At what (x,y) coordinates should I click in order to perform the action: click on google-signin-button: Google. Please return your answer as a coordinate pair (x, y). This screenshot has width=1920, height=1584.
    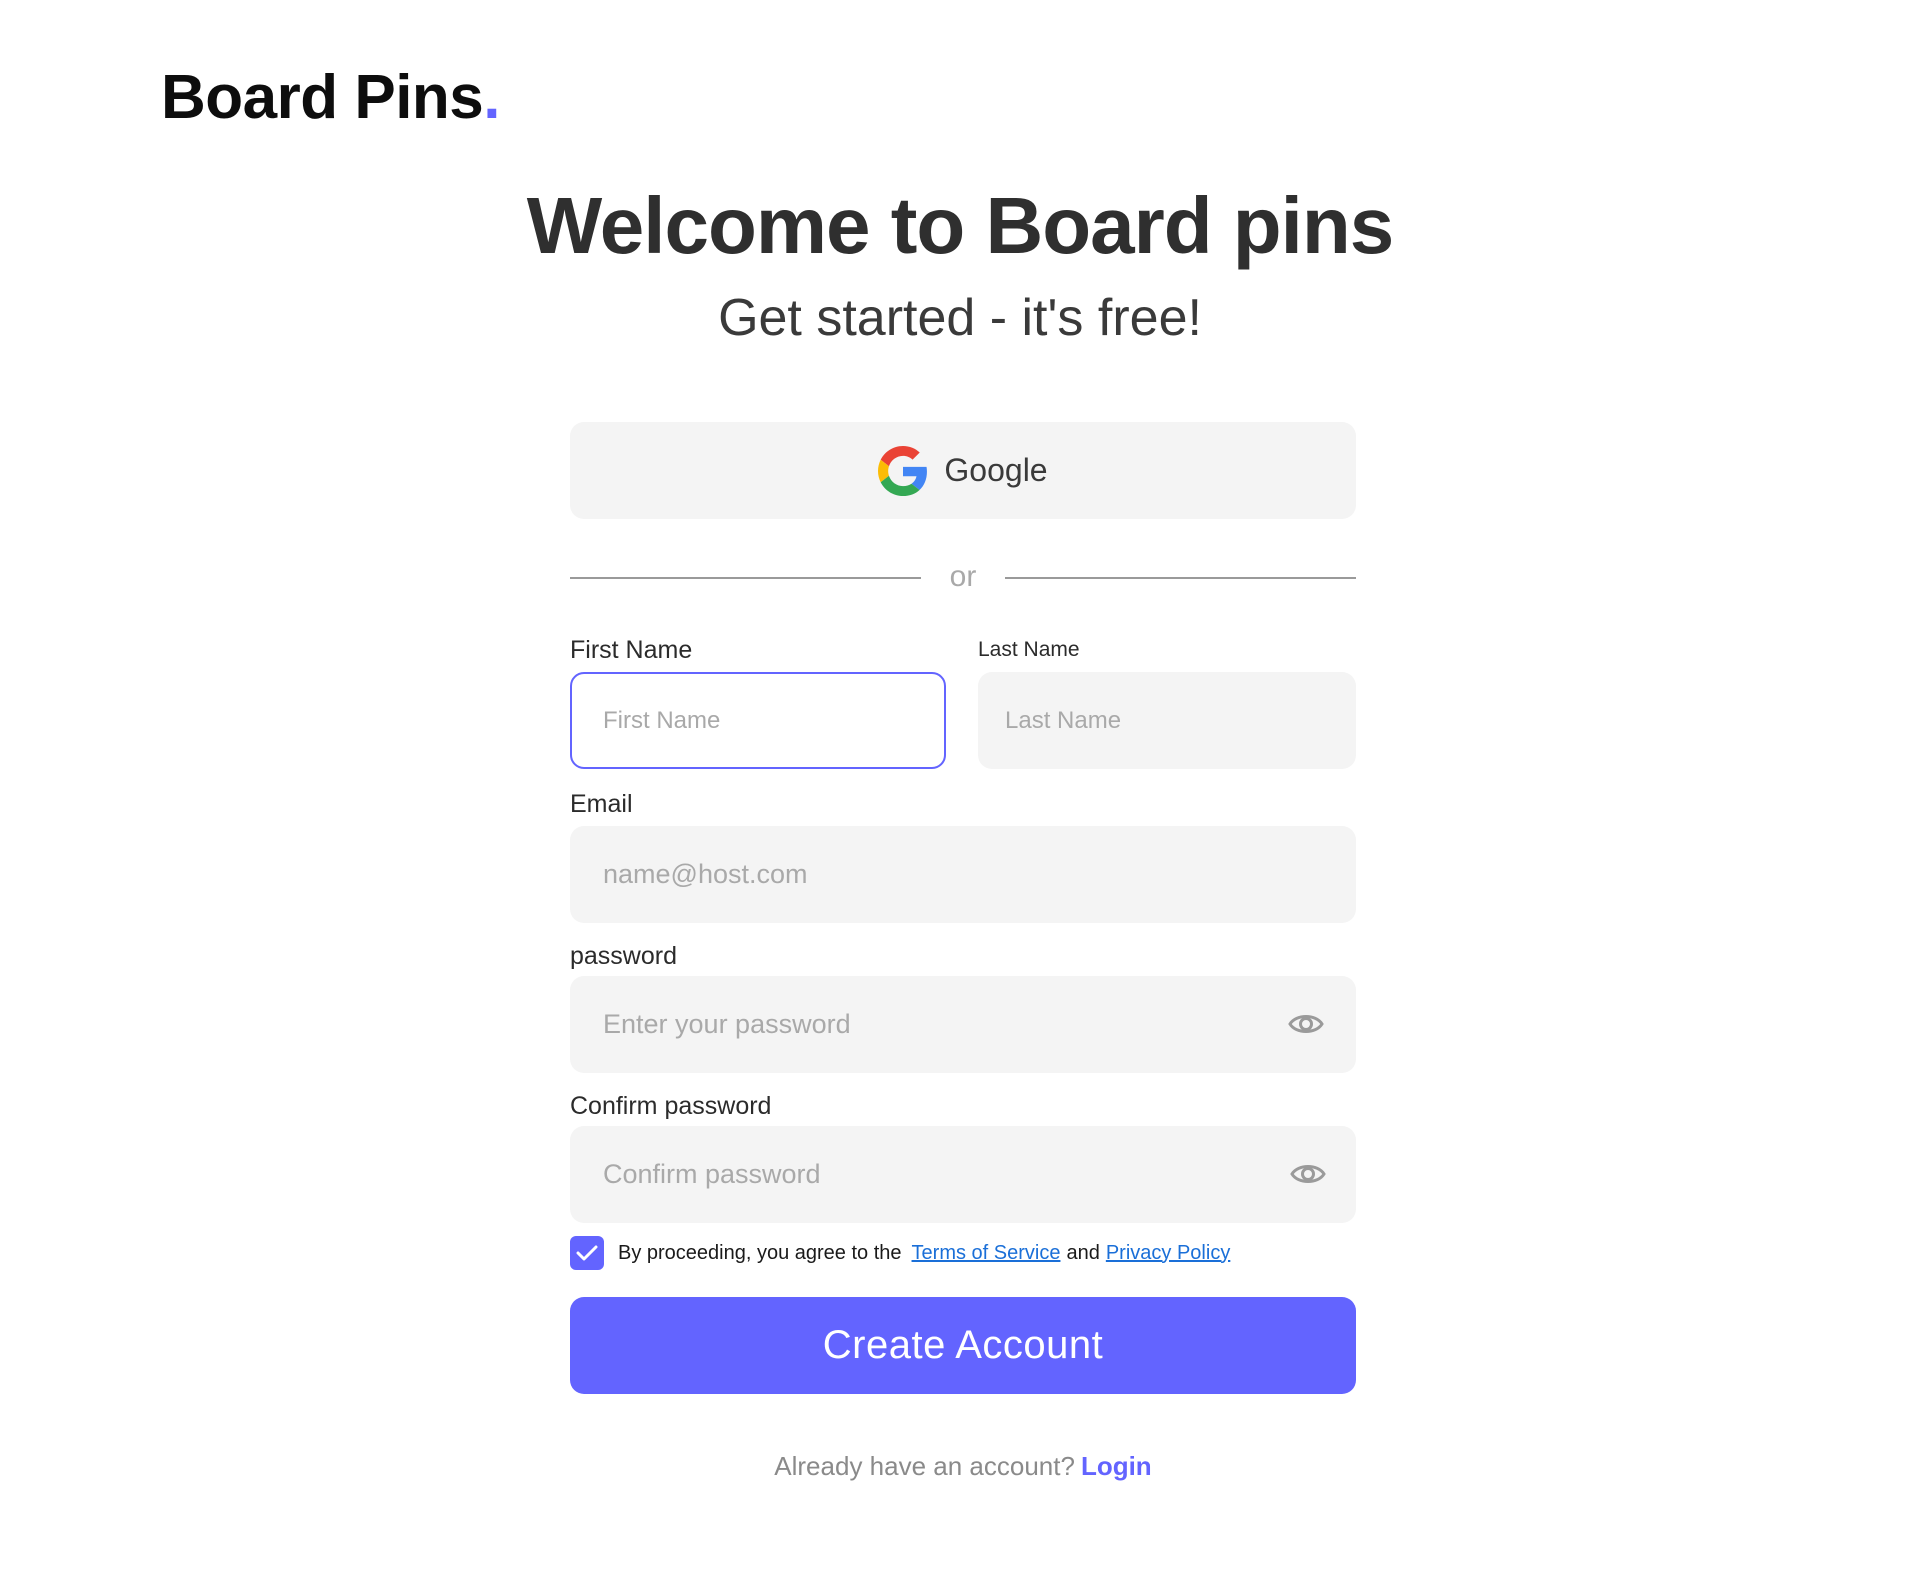
    Looking at the image, I should click on (963, 470).